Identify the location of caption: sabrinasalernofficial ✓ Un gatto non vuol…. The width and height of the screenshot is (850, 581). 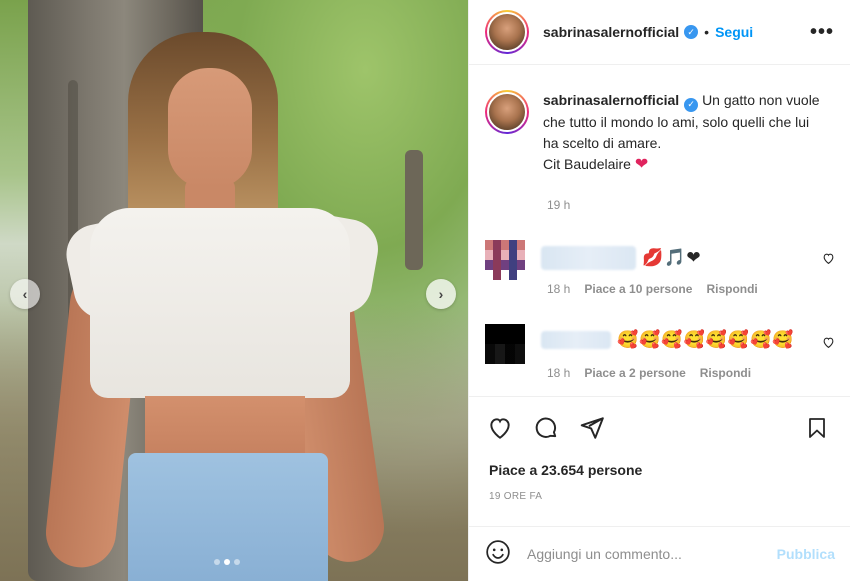
(656, 132).